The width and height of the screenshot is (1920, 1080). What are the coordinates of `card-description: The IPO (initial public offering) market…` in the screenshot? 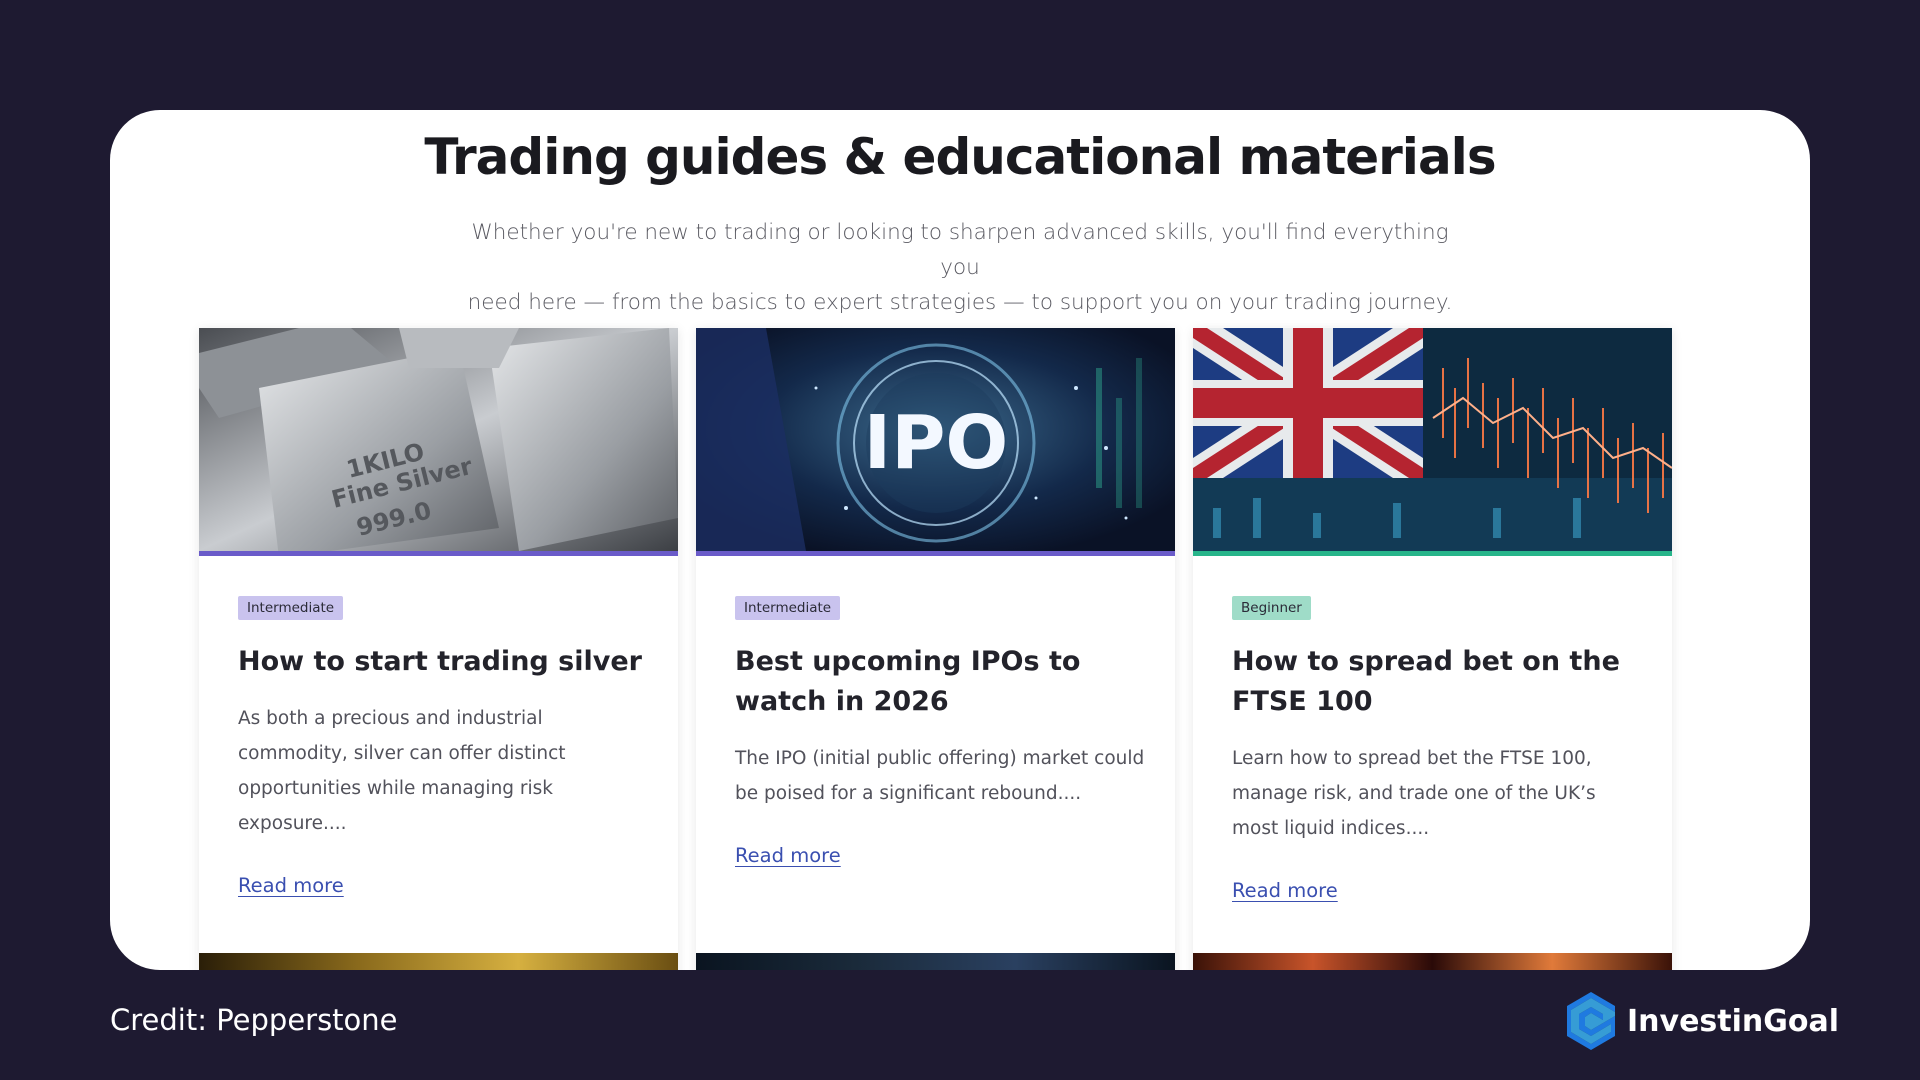 It's located at (940, 776).